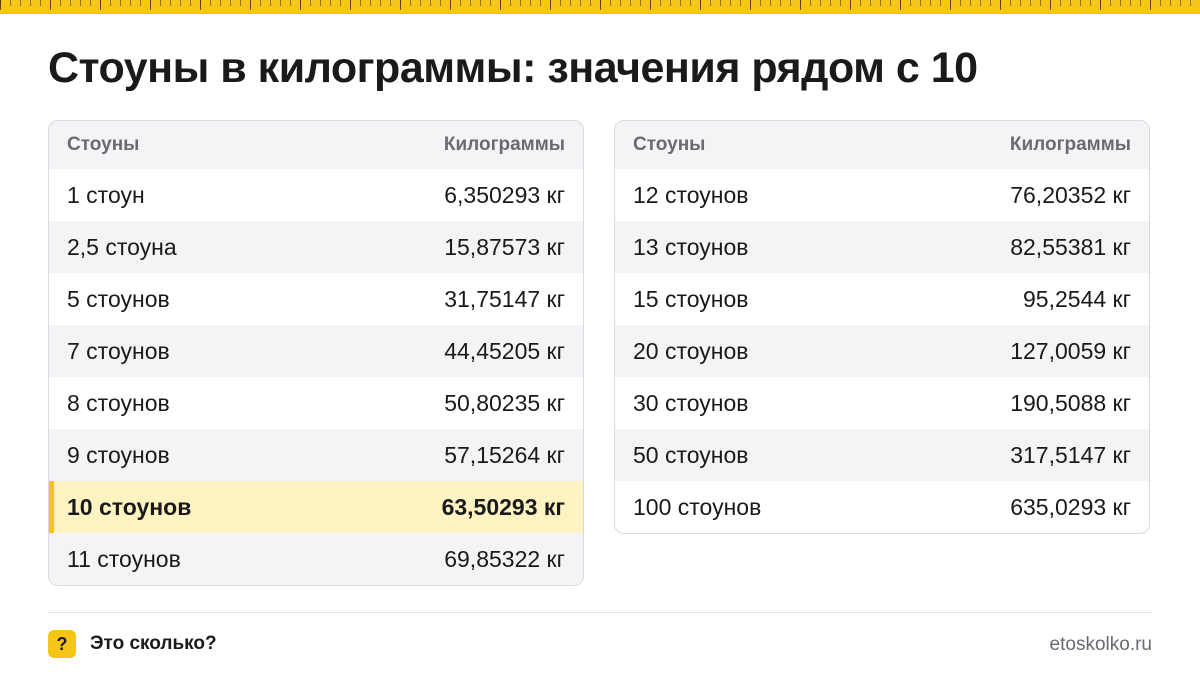 The height and width of the screenshot is (677, 1200). What do you see at coordinates (882, 195) in the screenshot?
I see `table-row: 12 стоунов 76,20352 кг` at bounding box center [882, 195].